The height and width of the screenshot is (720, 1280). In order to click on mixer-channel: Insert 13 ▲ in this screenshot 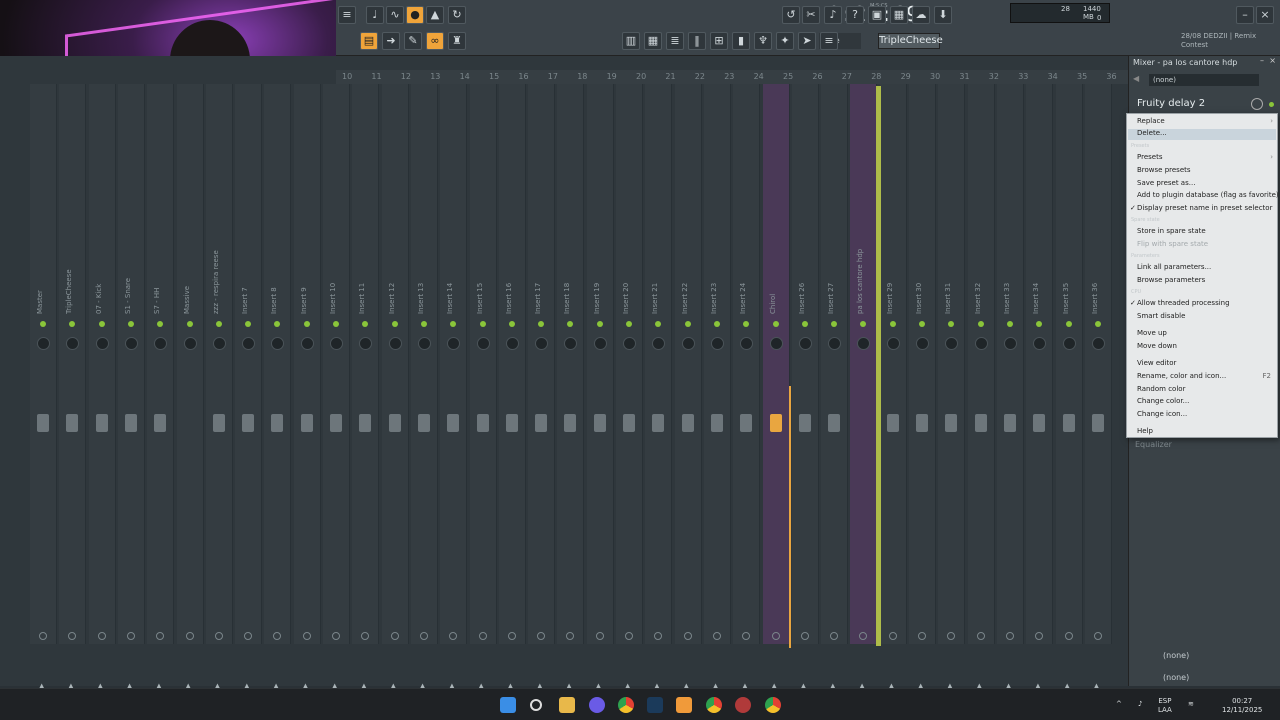, I will do `click(424, 387)`.